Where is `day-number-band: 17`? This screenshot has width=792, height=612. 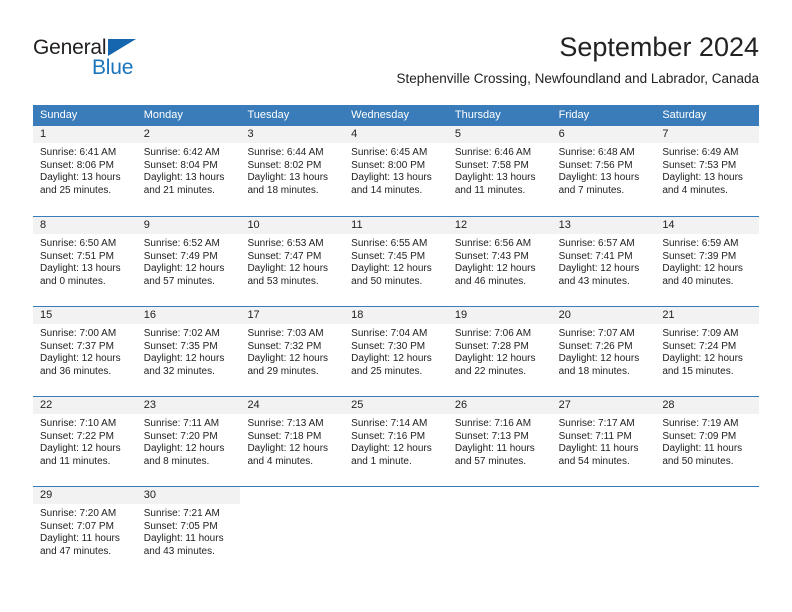
day-number-band: 17 is located at coordinates (292, 315).